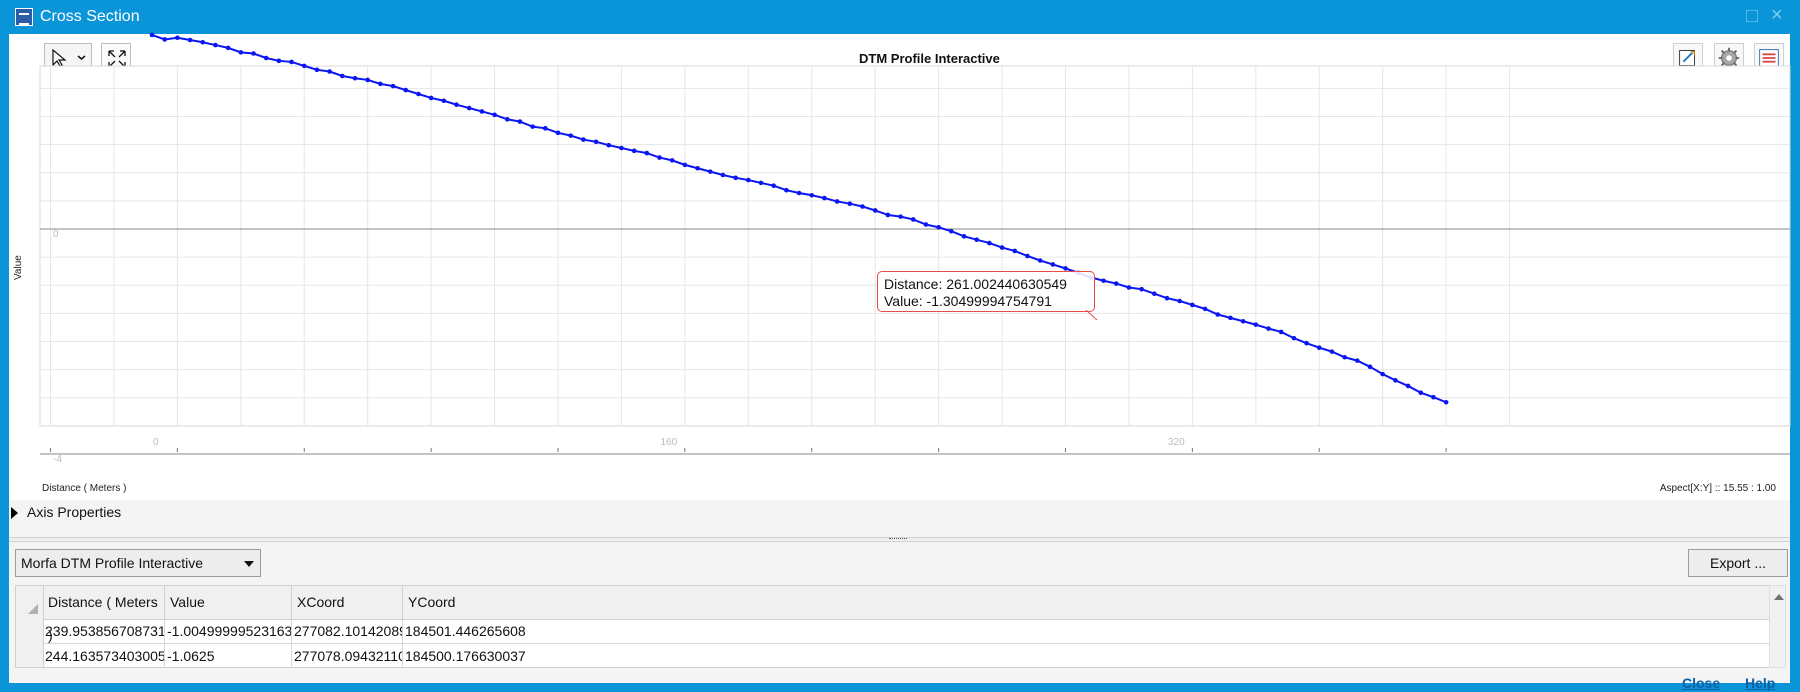 The image size is (1800, 692). Describe the element at coordinates (104, 631) in the screenshot. I see `table-cell: 239.953856708731` at that location.